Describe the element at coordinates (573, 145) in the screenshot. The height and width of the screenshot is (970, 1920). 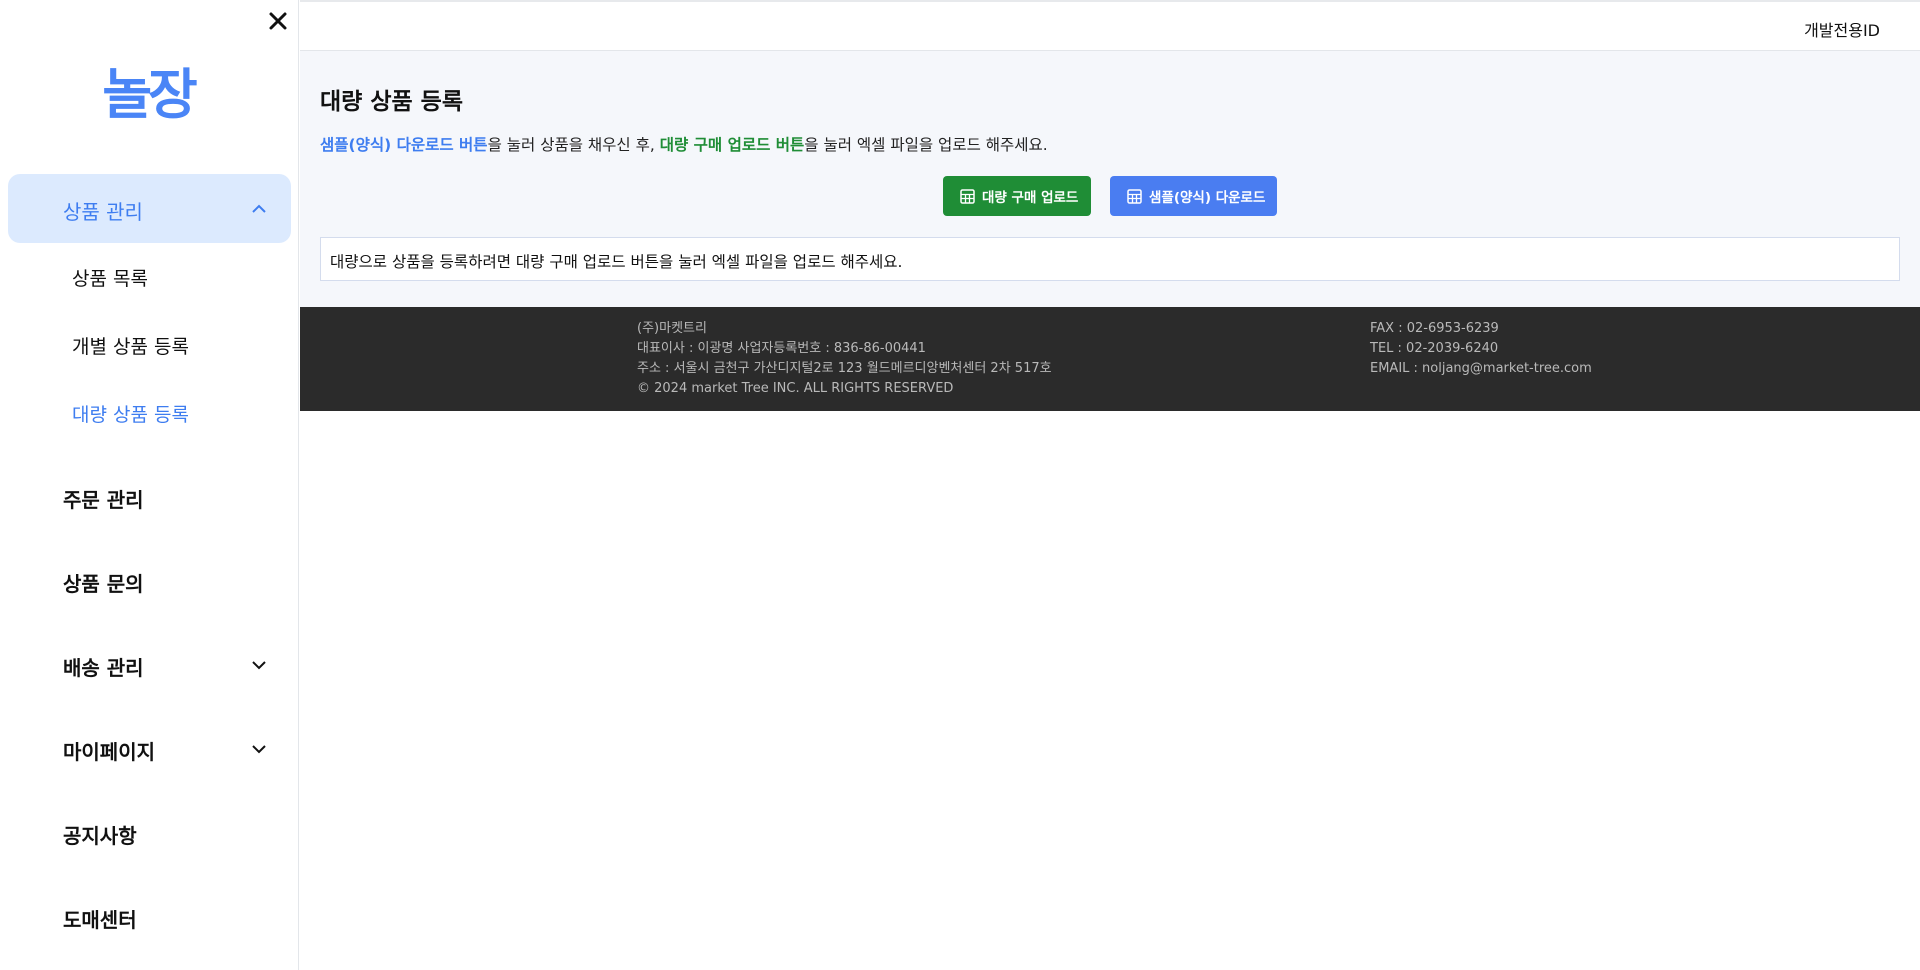
I see `instruction-text-part: 을 눌러 상품을 채우신 후,` at that location.